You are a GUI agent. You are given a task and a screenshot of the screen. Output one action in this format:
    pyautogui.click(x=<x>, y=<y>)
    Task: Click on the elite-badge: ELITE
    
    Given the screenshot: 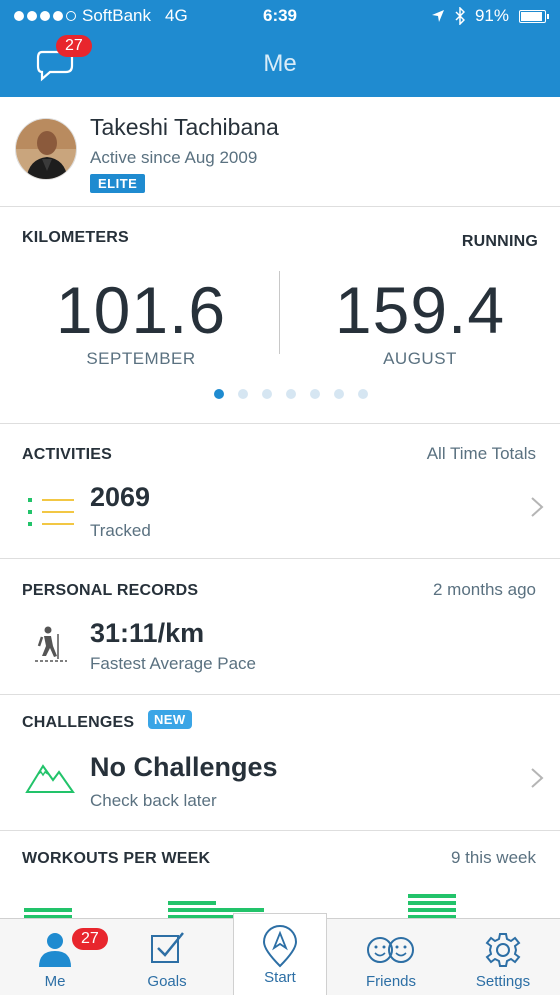 What is the action you would take?
    pyautogui.click(x=118, y=183)
    